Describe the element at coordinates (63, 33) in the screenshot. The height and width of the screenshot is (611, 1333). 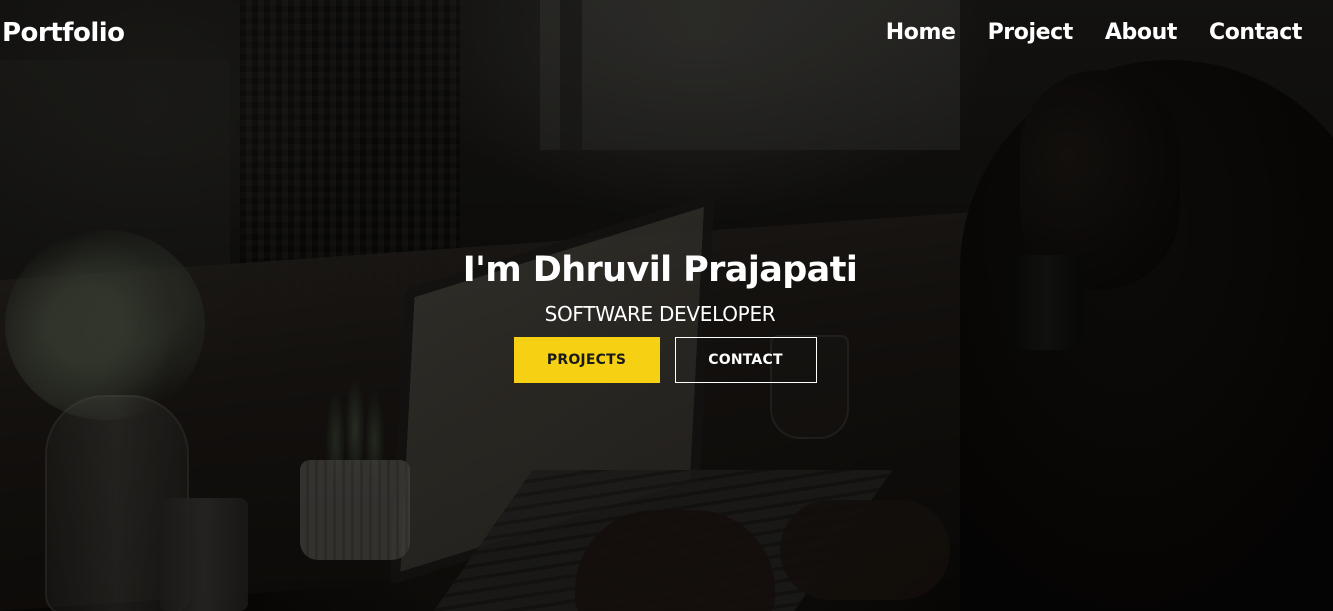
I see `brand-logo: Portfolio` at that location.